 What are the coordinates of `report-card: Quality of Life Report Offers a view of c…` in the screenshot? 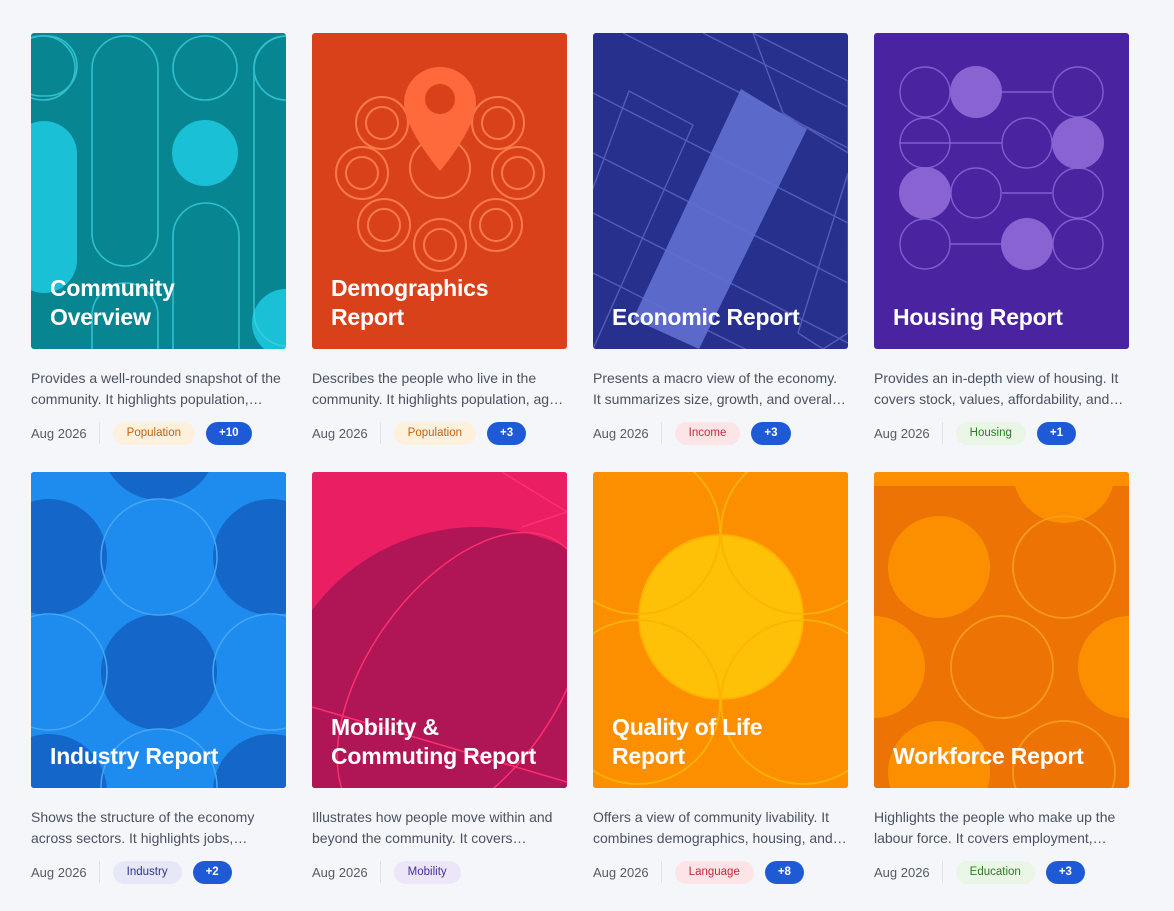 It's located at (720, 691).